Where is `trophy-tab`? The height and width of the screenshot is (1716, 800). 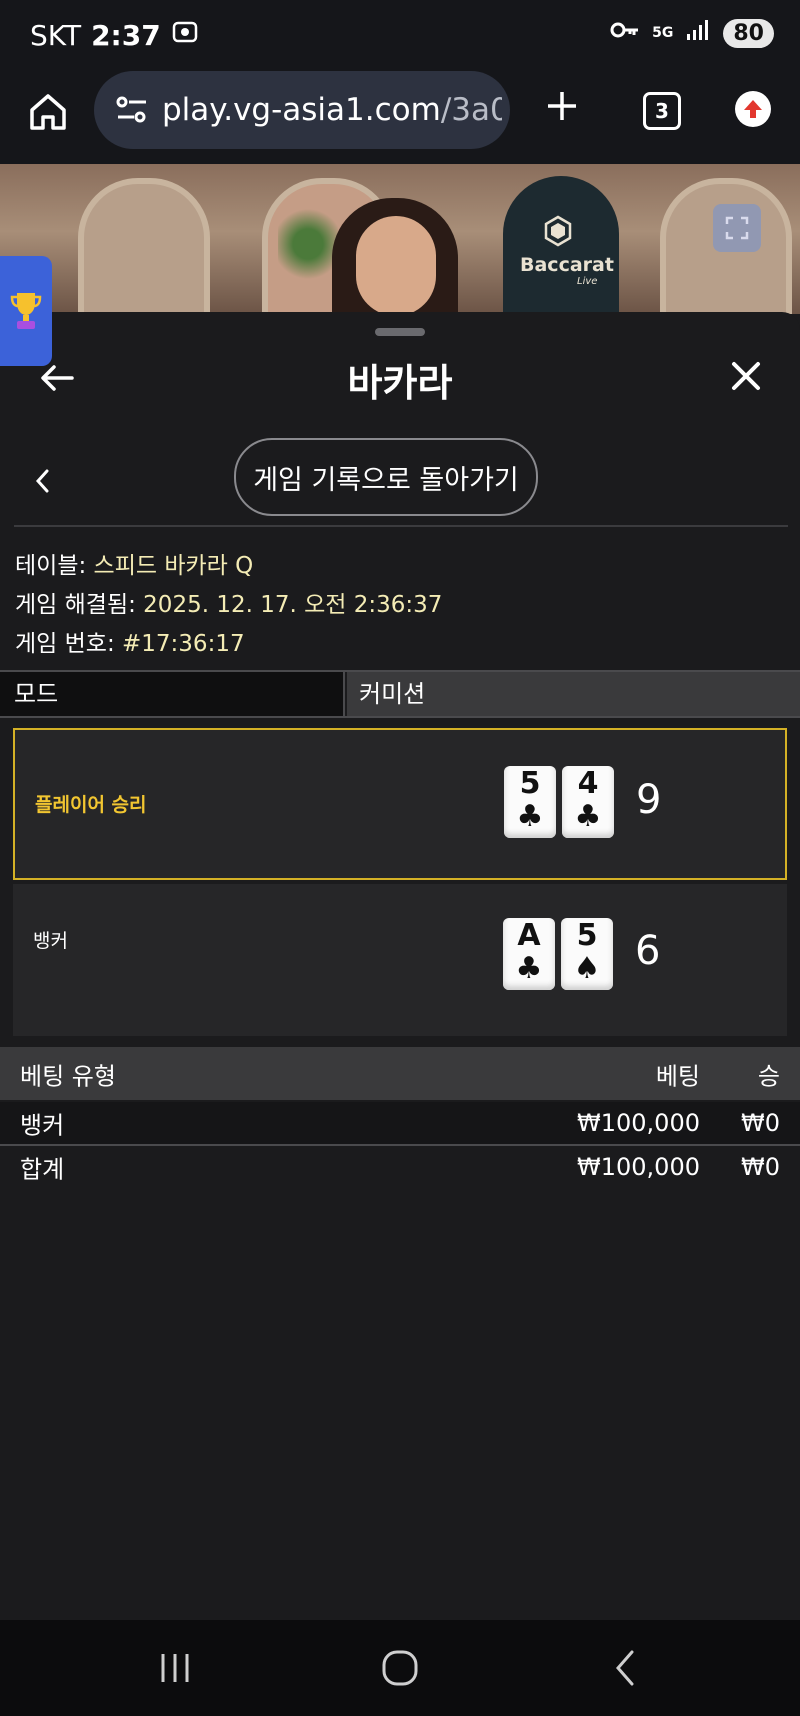 trophy-tab is located at coordinates (26, 311).